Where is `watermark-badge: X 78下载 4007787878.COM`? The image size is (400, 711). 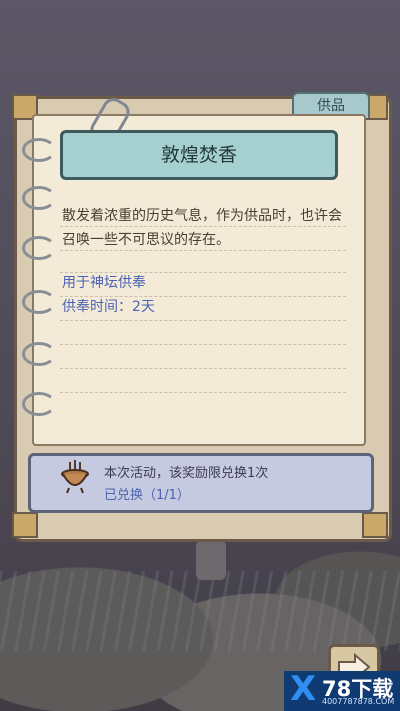
watermark-badge: X 78下载 4007787878.COM is located at coordinates (342, 690).